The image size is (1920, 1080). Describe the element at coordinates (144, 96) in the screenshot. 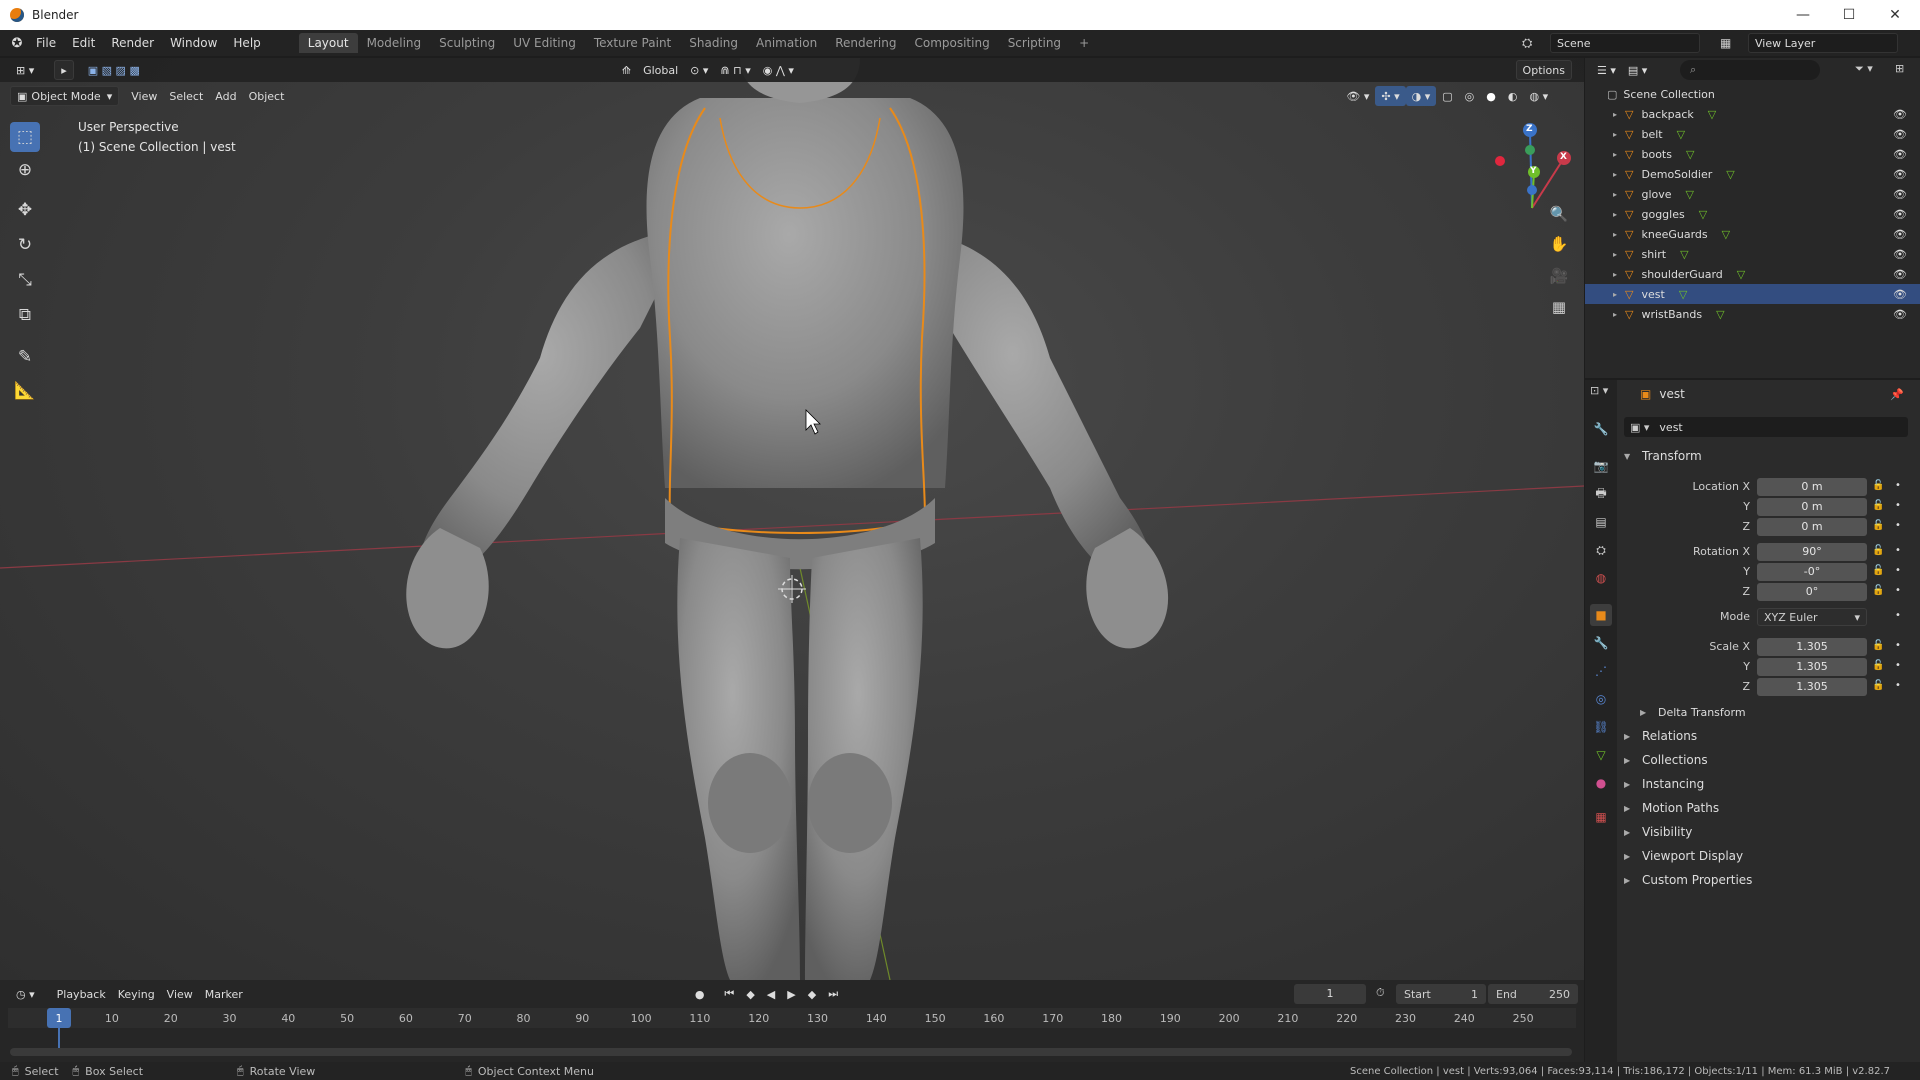

I see `viewport-menu-view: View` at that location.